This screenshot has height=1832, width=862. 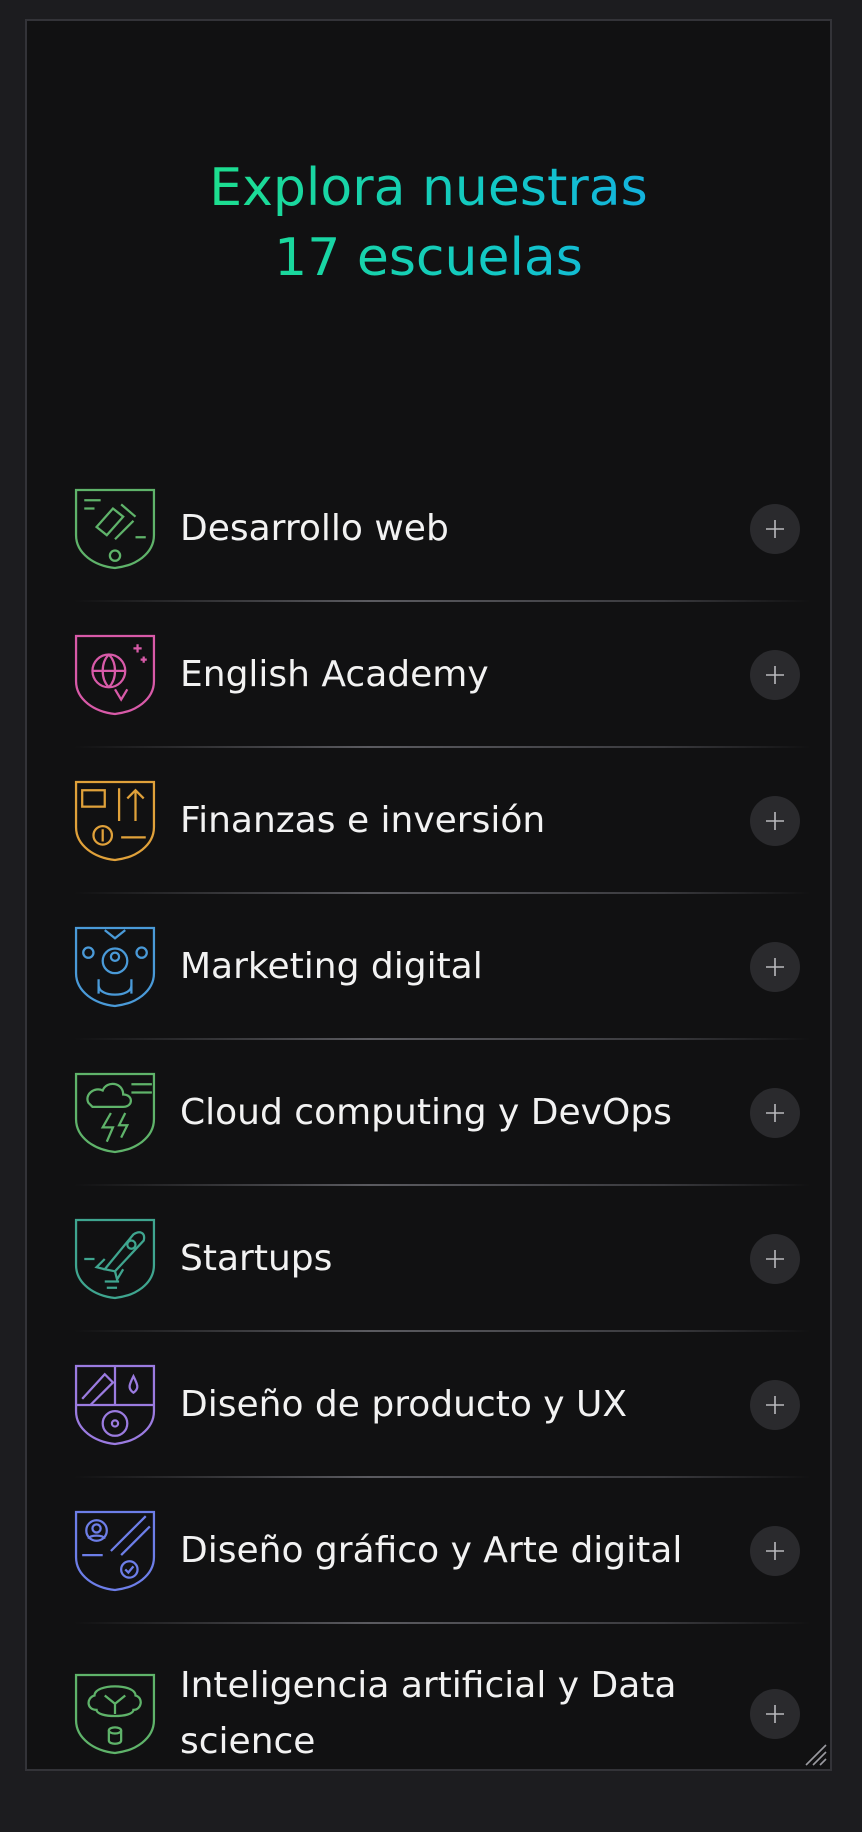 What do you see at coordinates (314, 528) in the screenshot?
I see `school-label: Desarrollo web` at bounding box center [314, 528].